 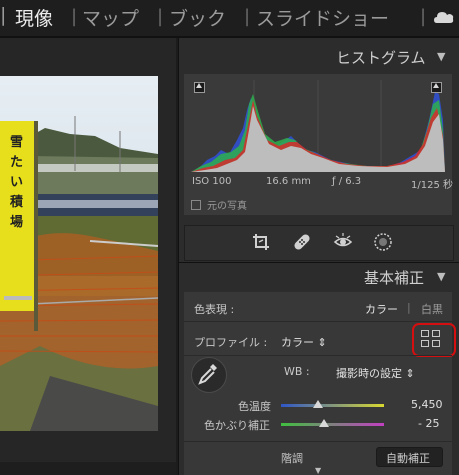 What do you see at coordinates (261, 242) in the screenshot?
I see `crop-icon` at bounding box center [261, 242].